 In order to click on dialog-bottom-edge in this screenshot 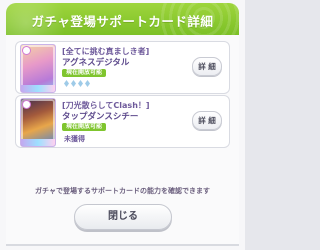, I will do `click(122, 245)`.